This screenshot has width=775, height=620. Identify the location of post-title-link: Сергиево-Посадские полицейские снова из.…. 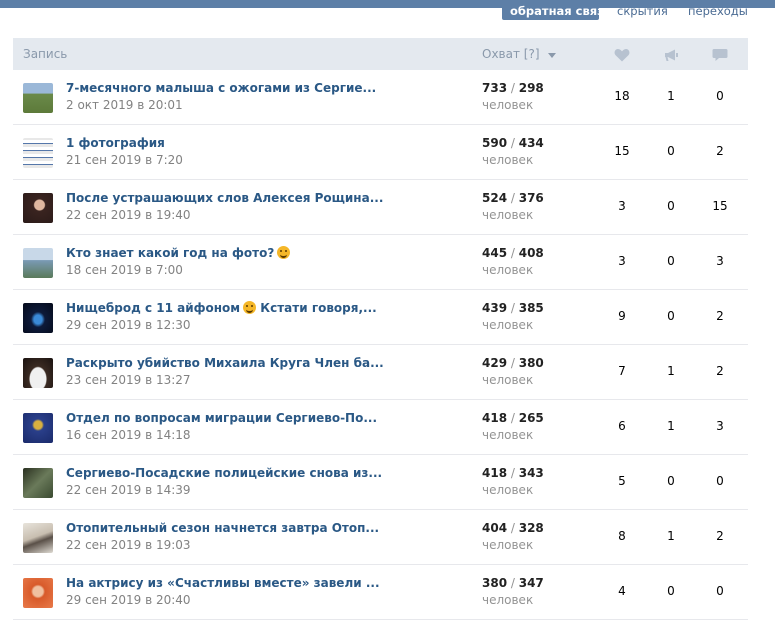
(224, 473).